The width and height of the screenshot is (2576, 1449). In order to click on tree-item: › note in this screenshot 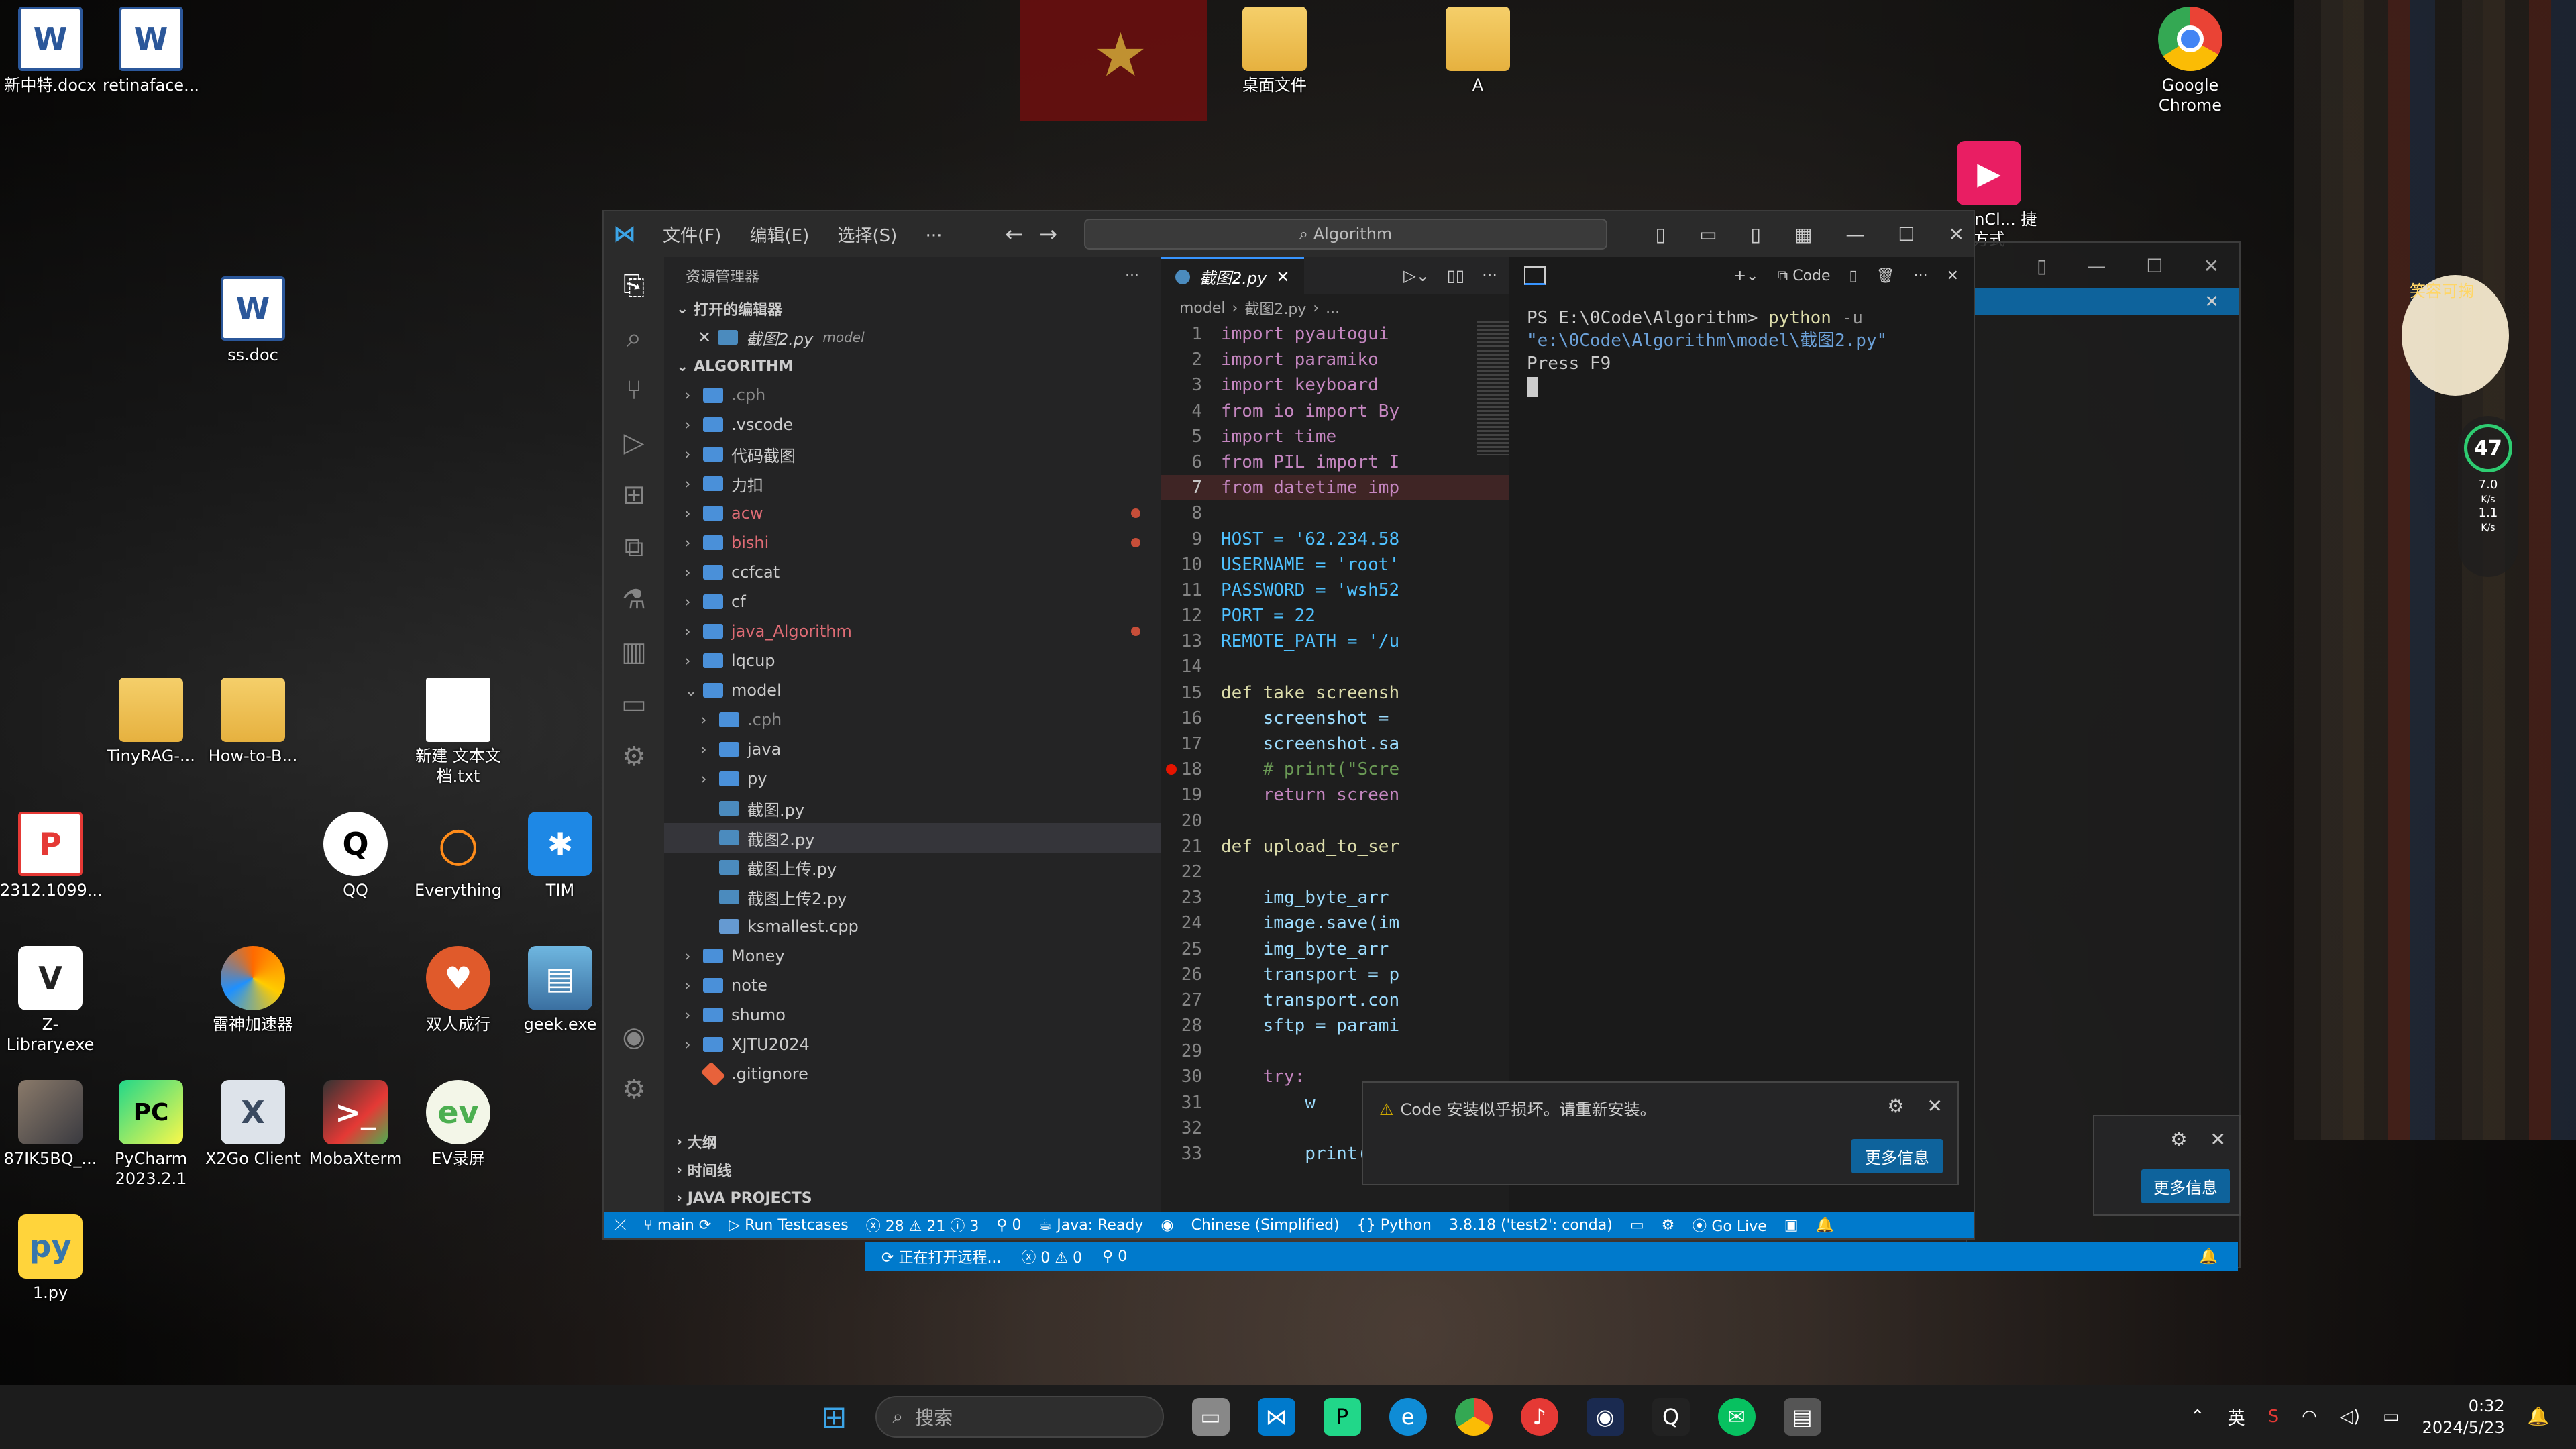, I will do `click(912, 985)`.